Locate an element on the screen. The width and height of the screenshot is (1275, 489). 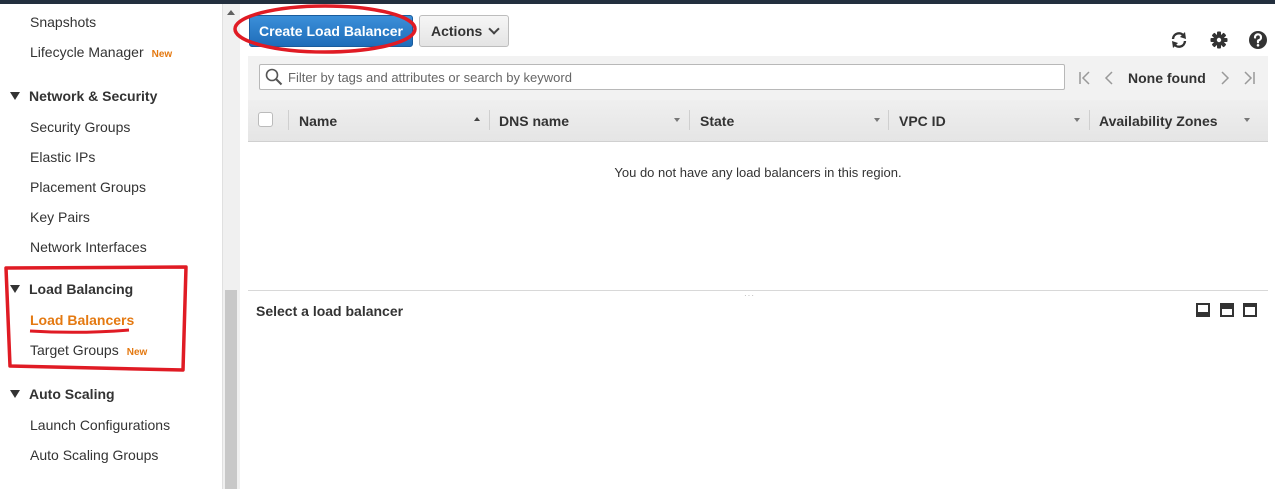
column-header-vpc-id: VPC ID is located at coordinates (922, 121).